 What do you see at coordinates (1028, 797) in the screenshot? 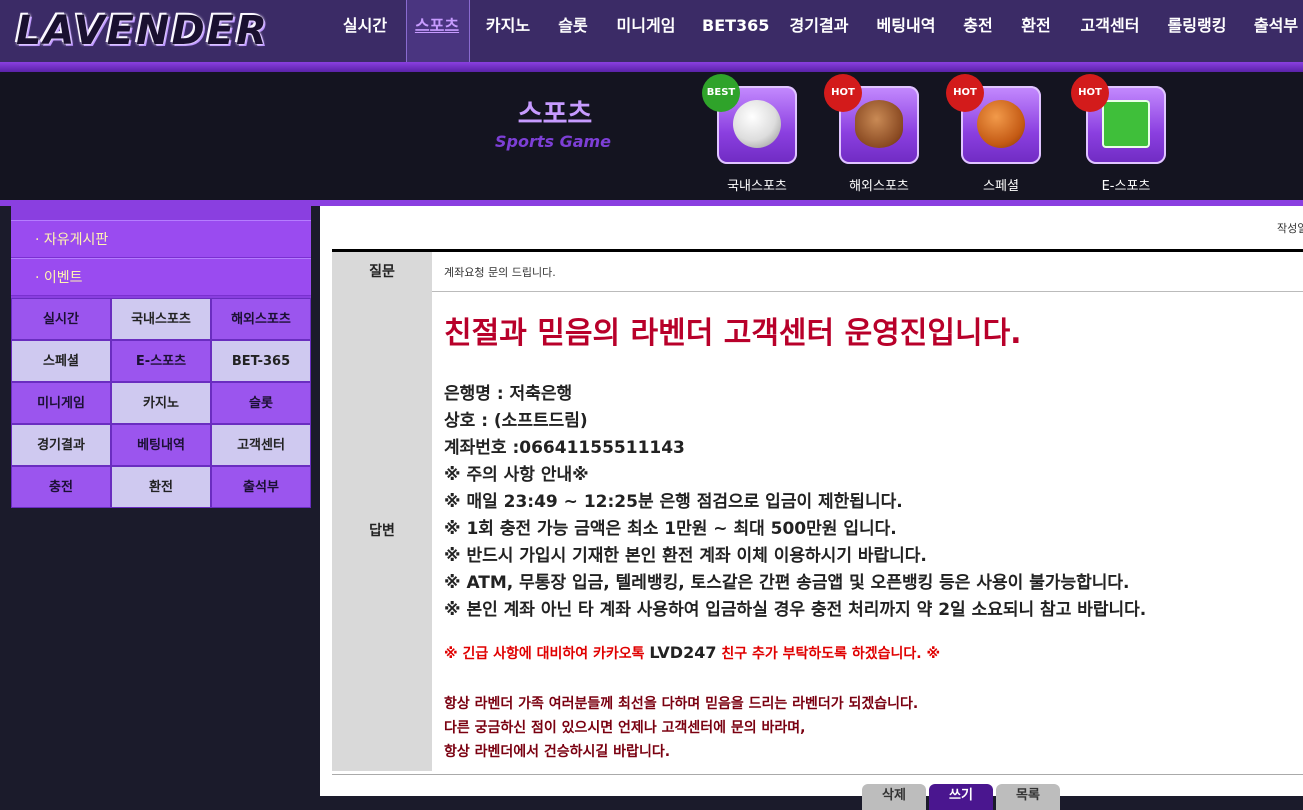
I see `list-button: 목록` at bounding box center [1028, 797].